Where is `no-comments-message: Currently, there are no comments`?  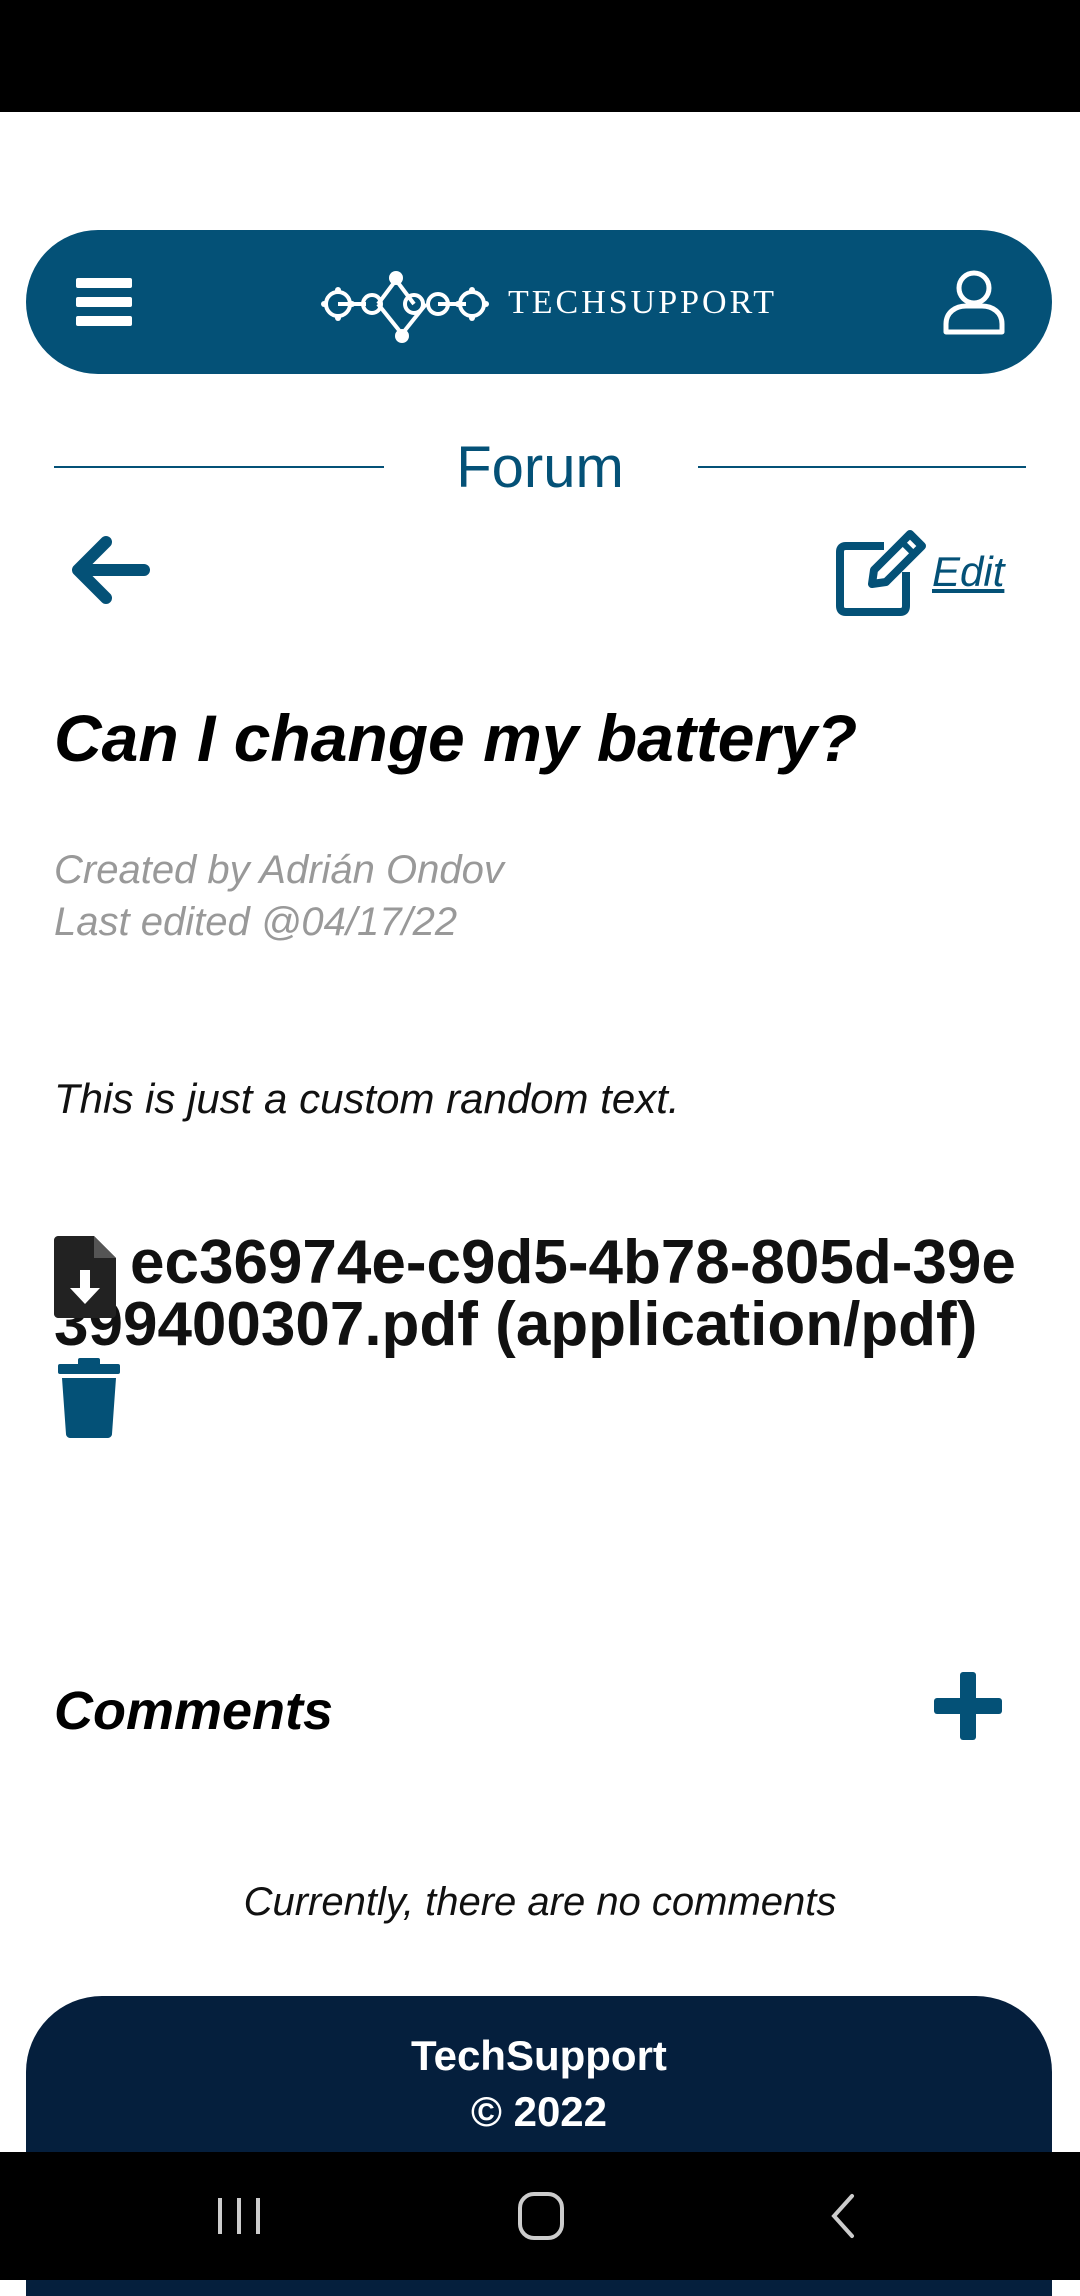 no-comments-message: Currently, there are no comments is located at coordinates (540, 1902).